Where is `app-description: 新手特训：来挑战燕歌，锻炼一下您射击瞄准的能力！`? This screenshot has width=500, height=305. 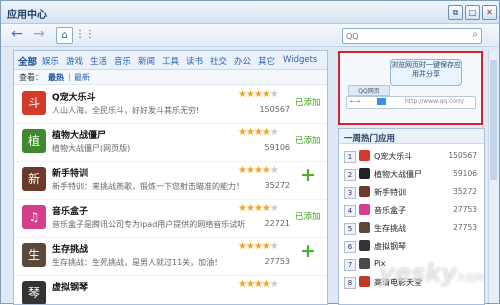 app-description: 新手特训：来挑战燕歌，锻炼一下您射击瞄准的能力！ is located at coordinates (148, 186).